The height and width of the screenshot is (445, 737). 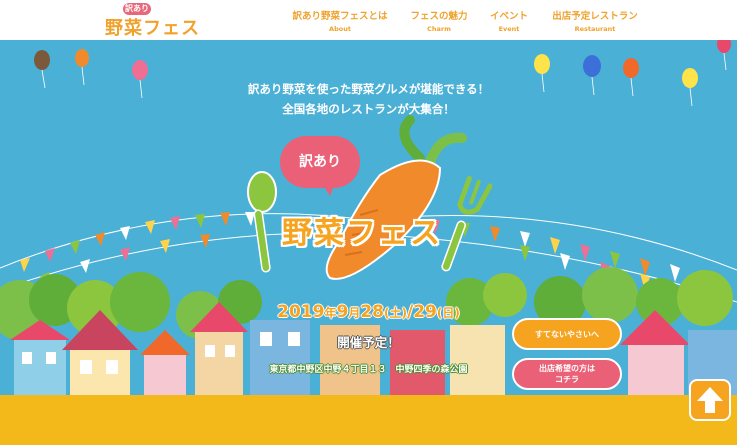 What do you see at coordinates (340, 29) in the screenshot?
I see `nav-sublabel: About` at bounding box center [340, 29].